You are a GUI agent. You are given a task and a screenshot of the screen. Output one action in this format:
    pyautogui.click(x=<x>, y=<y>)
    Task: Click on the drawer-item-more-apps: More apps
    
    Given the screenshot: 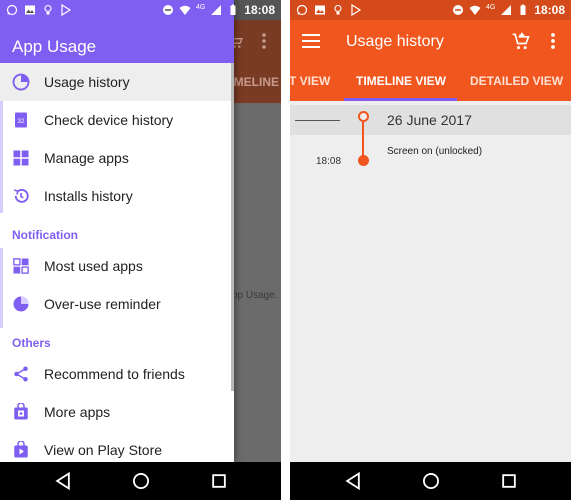 What is the action you would take?
    pyautogui.click(x=115, y=412)
    